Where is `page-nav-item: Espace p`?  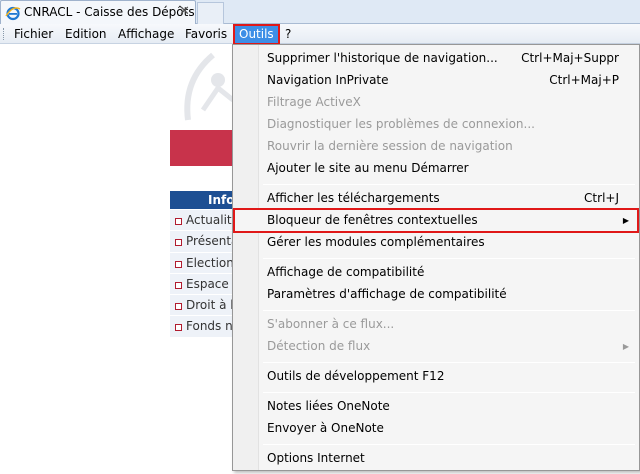
page-nav-item: Espace p is located at coordinates (202, 284).